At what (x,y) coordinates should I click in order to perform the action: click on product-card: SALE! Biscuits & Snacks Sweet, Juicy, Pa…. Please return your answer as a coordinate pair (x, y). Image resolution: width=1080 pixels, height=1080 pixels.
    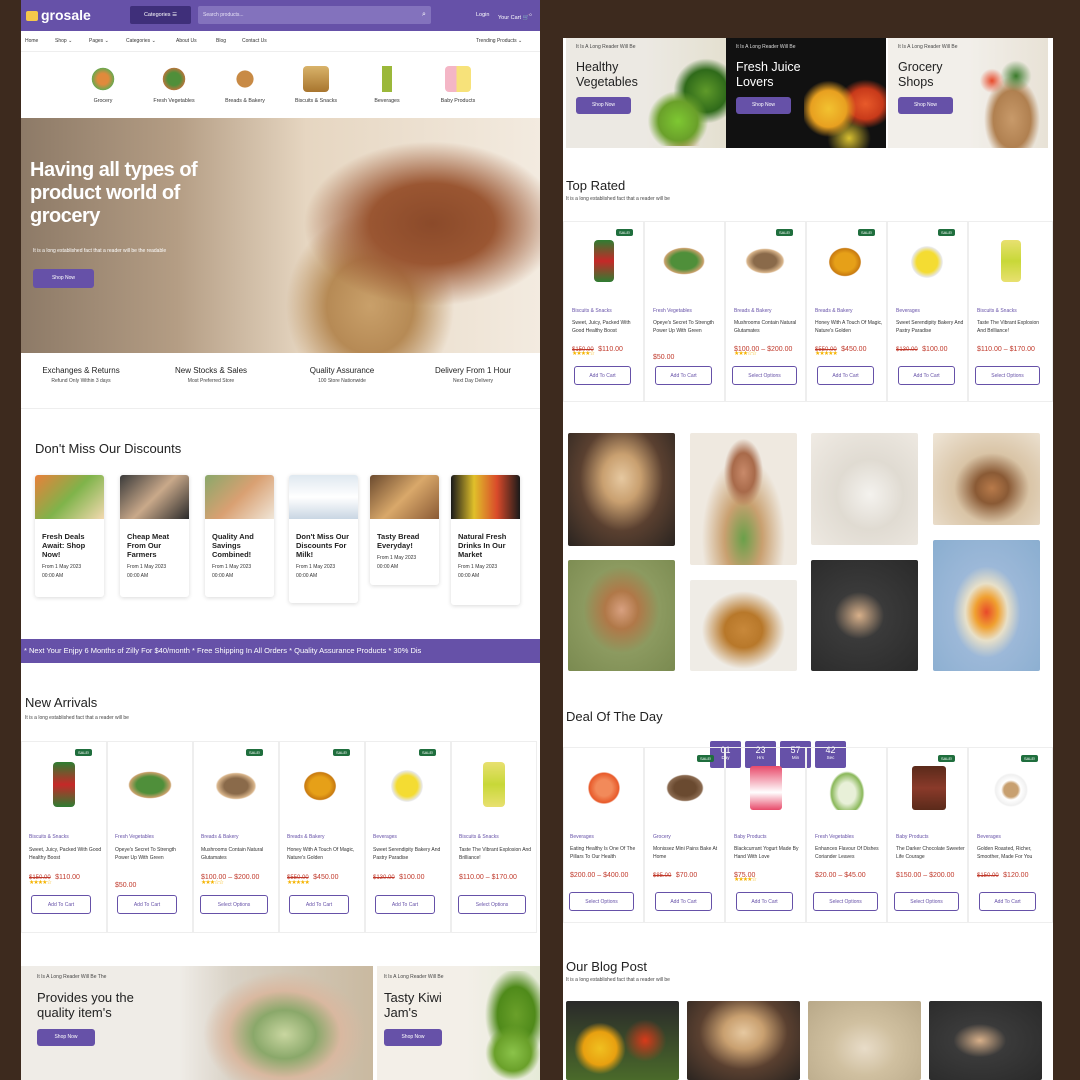
    Looking at the image, I should click on (64, 837).